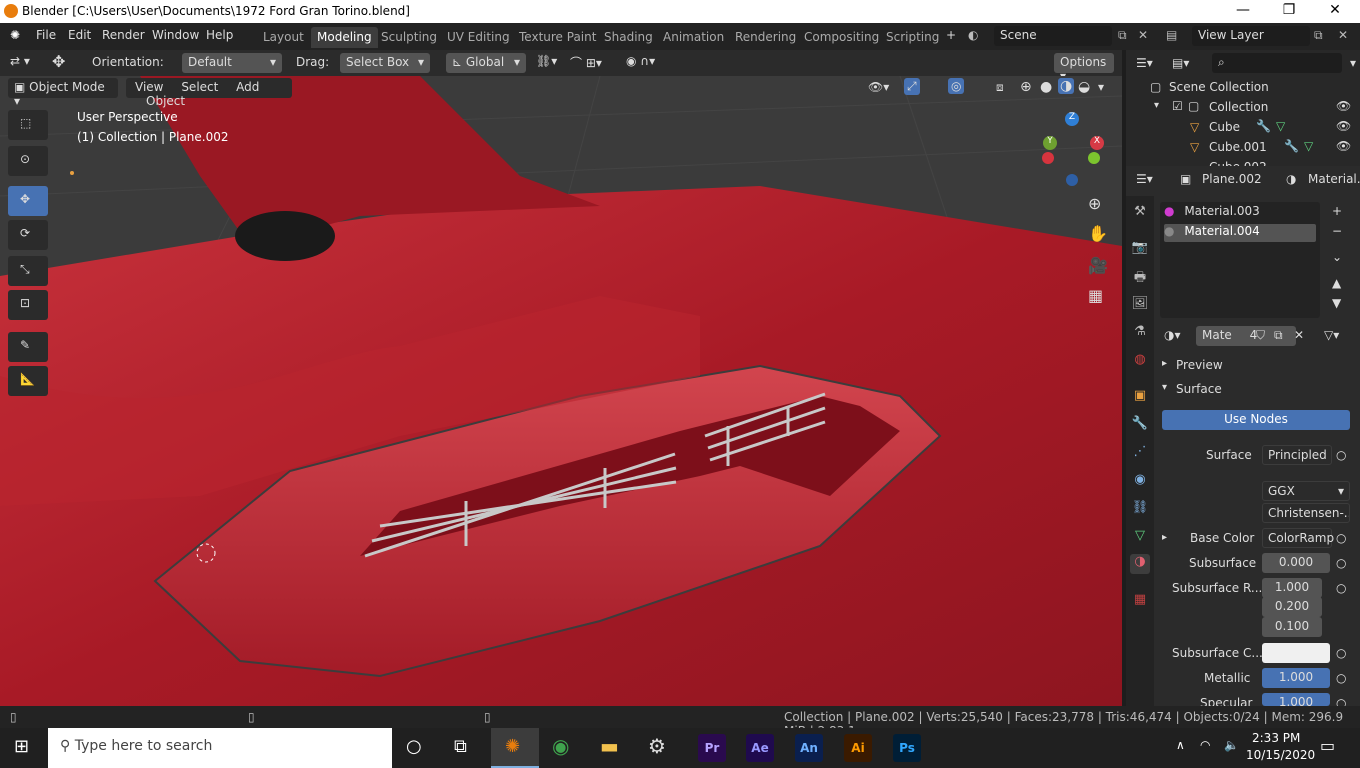 Image resolution: width=1360 pixels, height=768 pixels. I want to click on clock-time: 2:33 PM, so click(1276, 738).